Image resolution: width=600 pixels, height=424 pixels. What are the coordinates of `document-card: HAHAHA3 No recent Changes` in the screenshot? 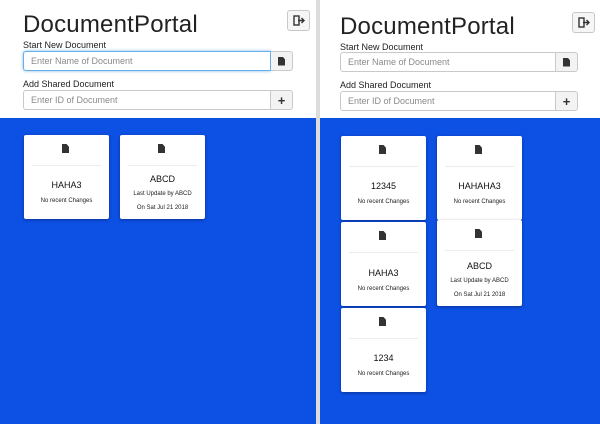 It's located at (479, 178).